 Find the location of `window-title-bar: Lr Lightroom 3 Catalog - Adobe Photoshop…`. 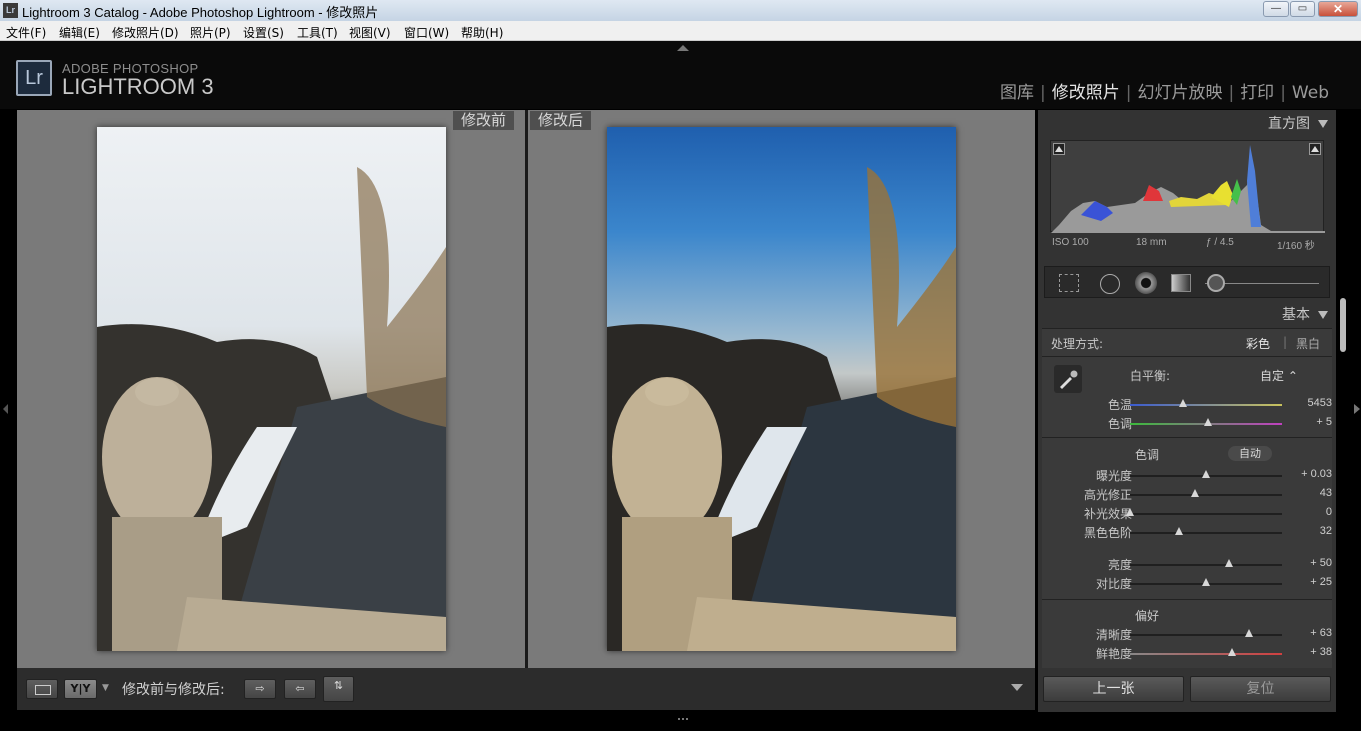

window-title-bar: Lr Lightroom 3 Catalog - Adobe Photoshop… is located at coordinates (680, 10).